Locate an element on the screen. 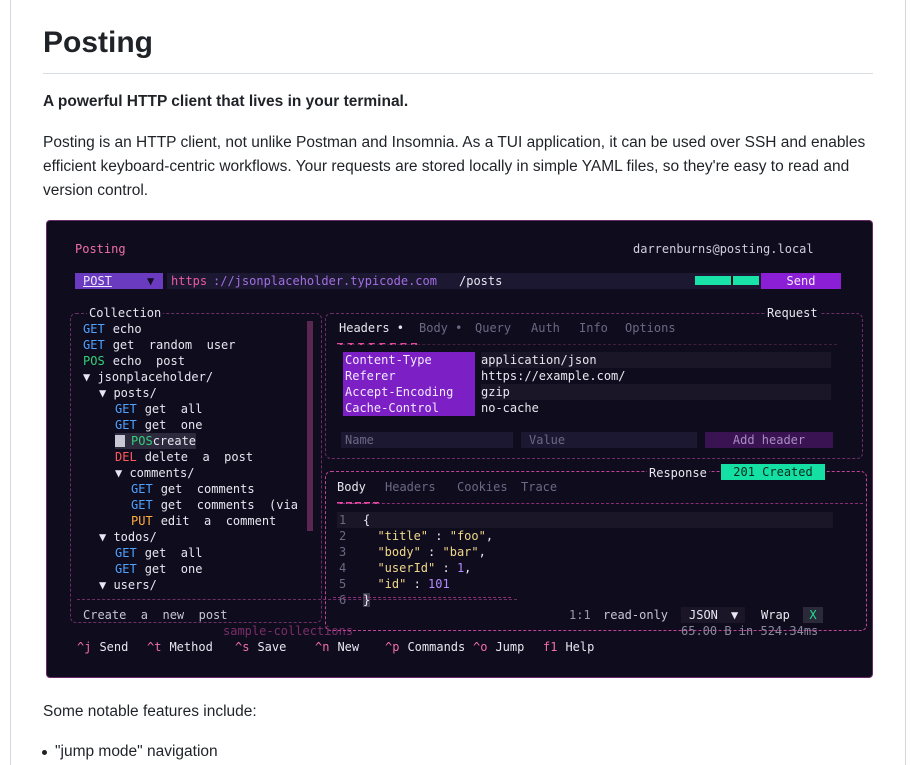 The width and height of the screenshot is (914, 765). collection-item: DEL delete a post is located at coordinates (184, 457).